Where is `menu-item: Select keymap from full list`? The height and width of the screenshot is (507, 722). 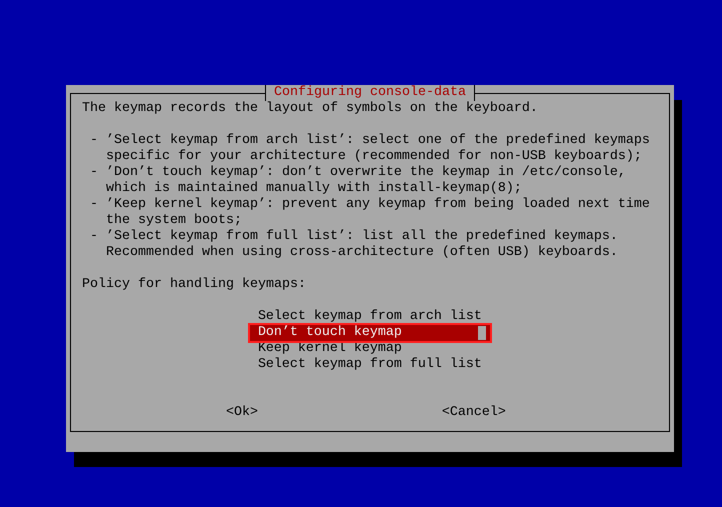
menu-item: Select keymap from full list is located at coordinates (370, 365).